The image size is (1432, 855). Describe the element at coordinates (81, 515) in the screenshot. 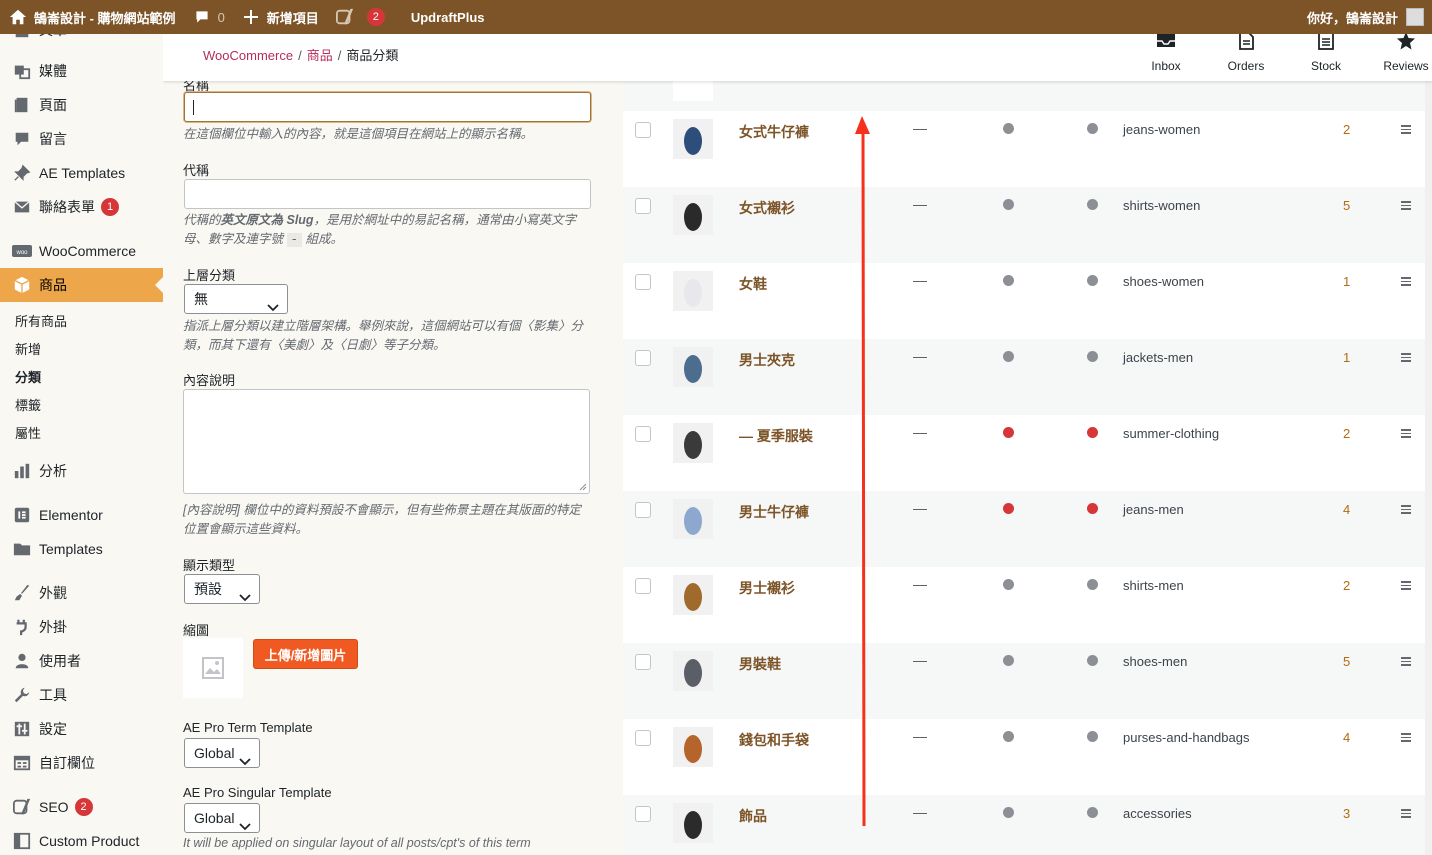

I see `sidebar-item-elementor: Elementor` at that location.